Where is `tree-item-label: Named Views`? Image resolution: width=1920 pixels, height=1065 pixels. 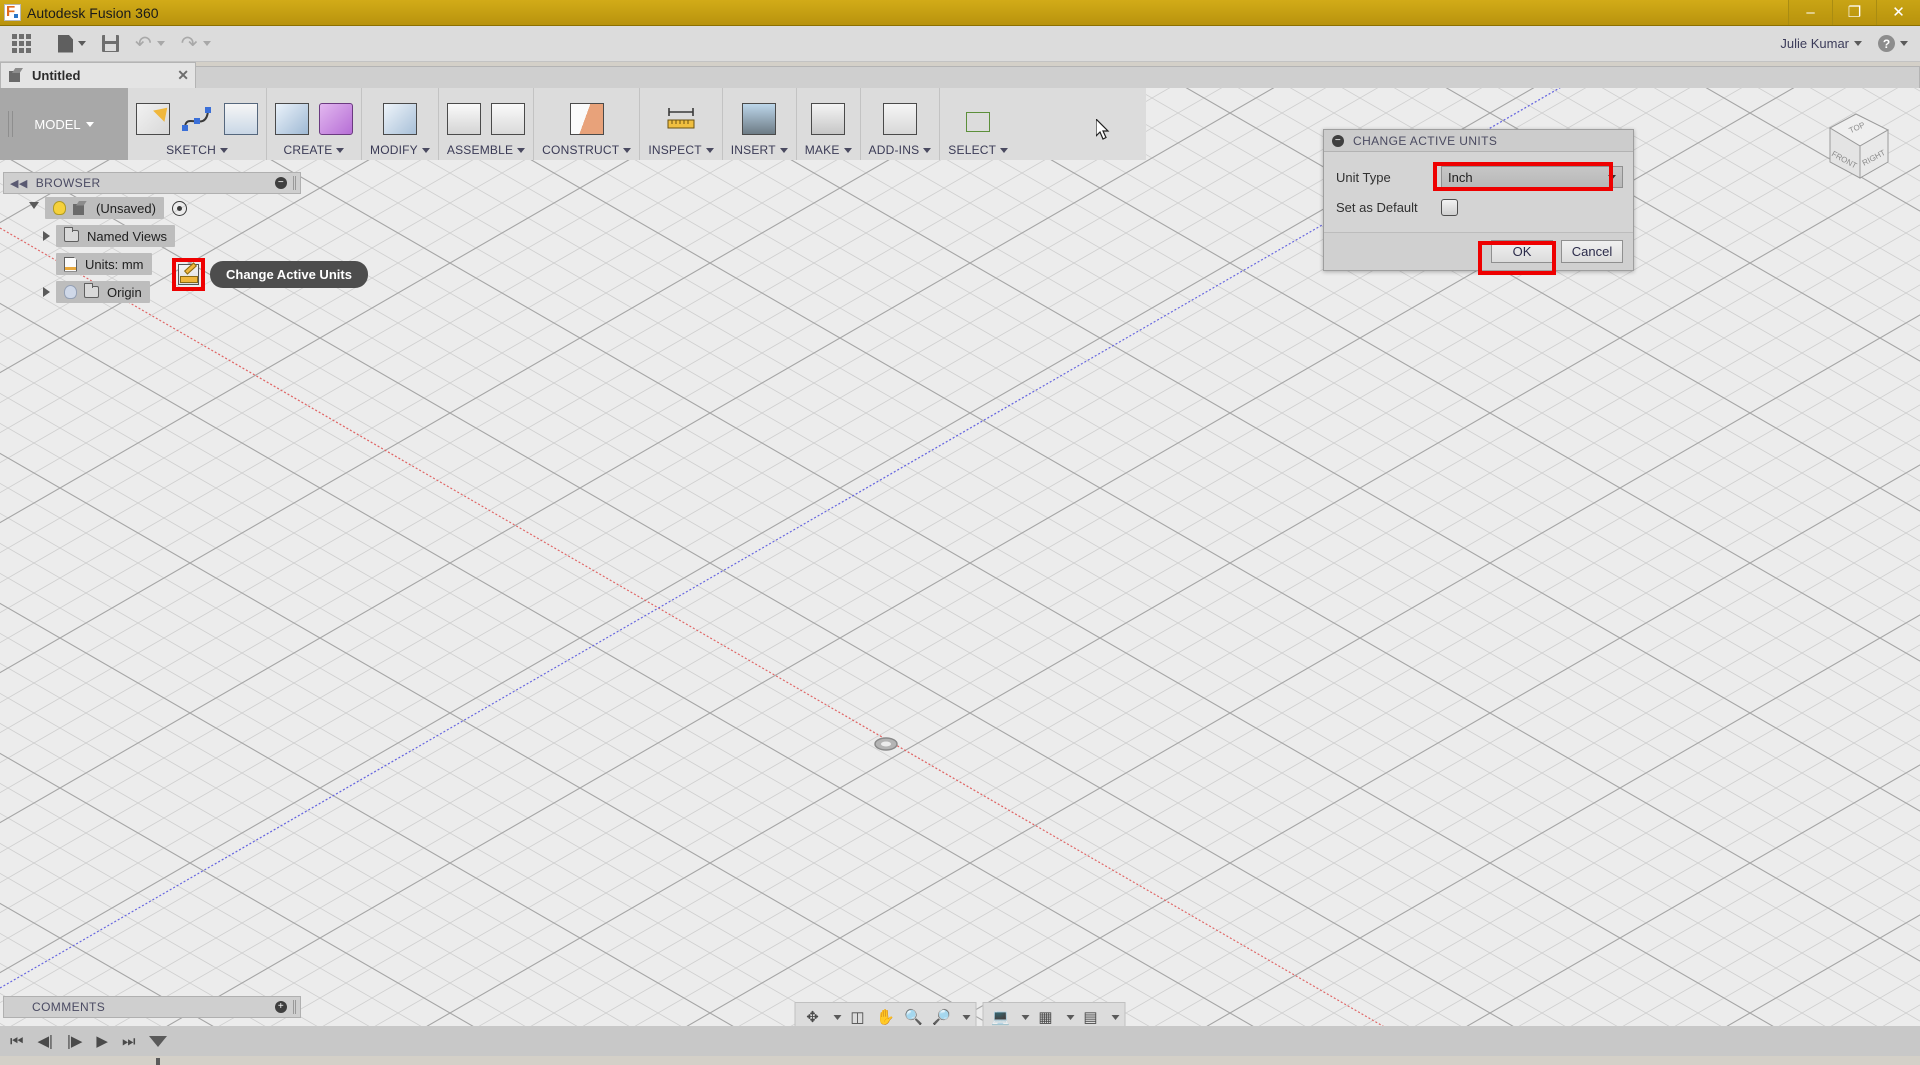
tree-item-label: Named Views is located at coordinates (127, 236).